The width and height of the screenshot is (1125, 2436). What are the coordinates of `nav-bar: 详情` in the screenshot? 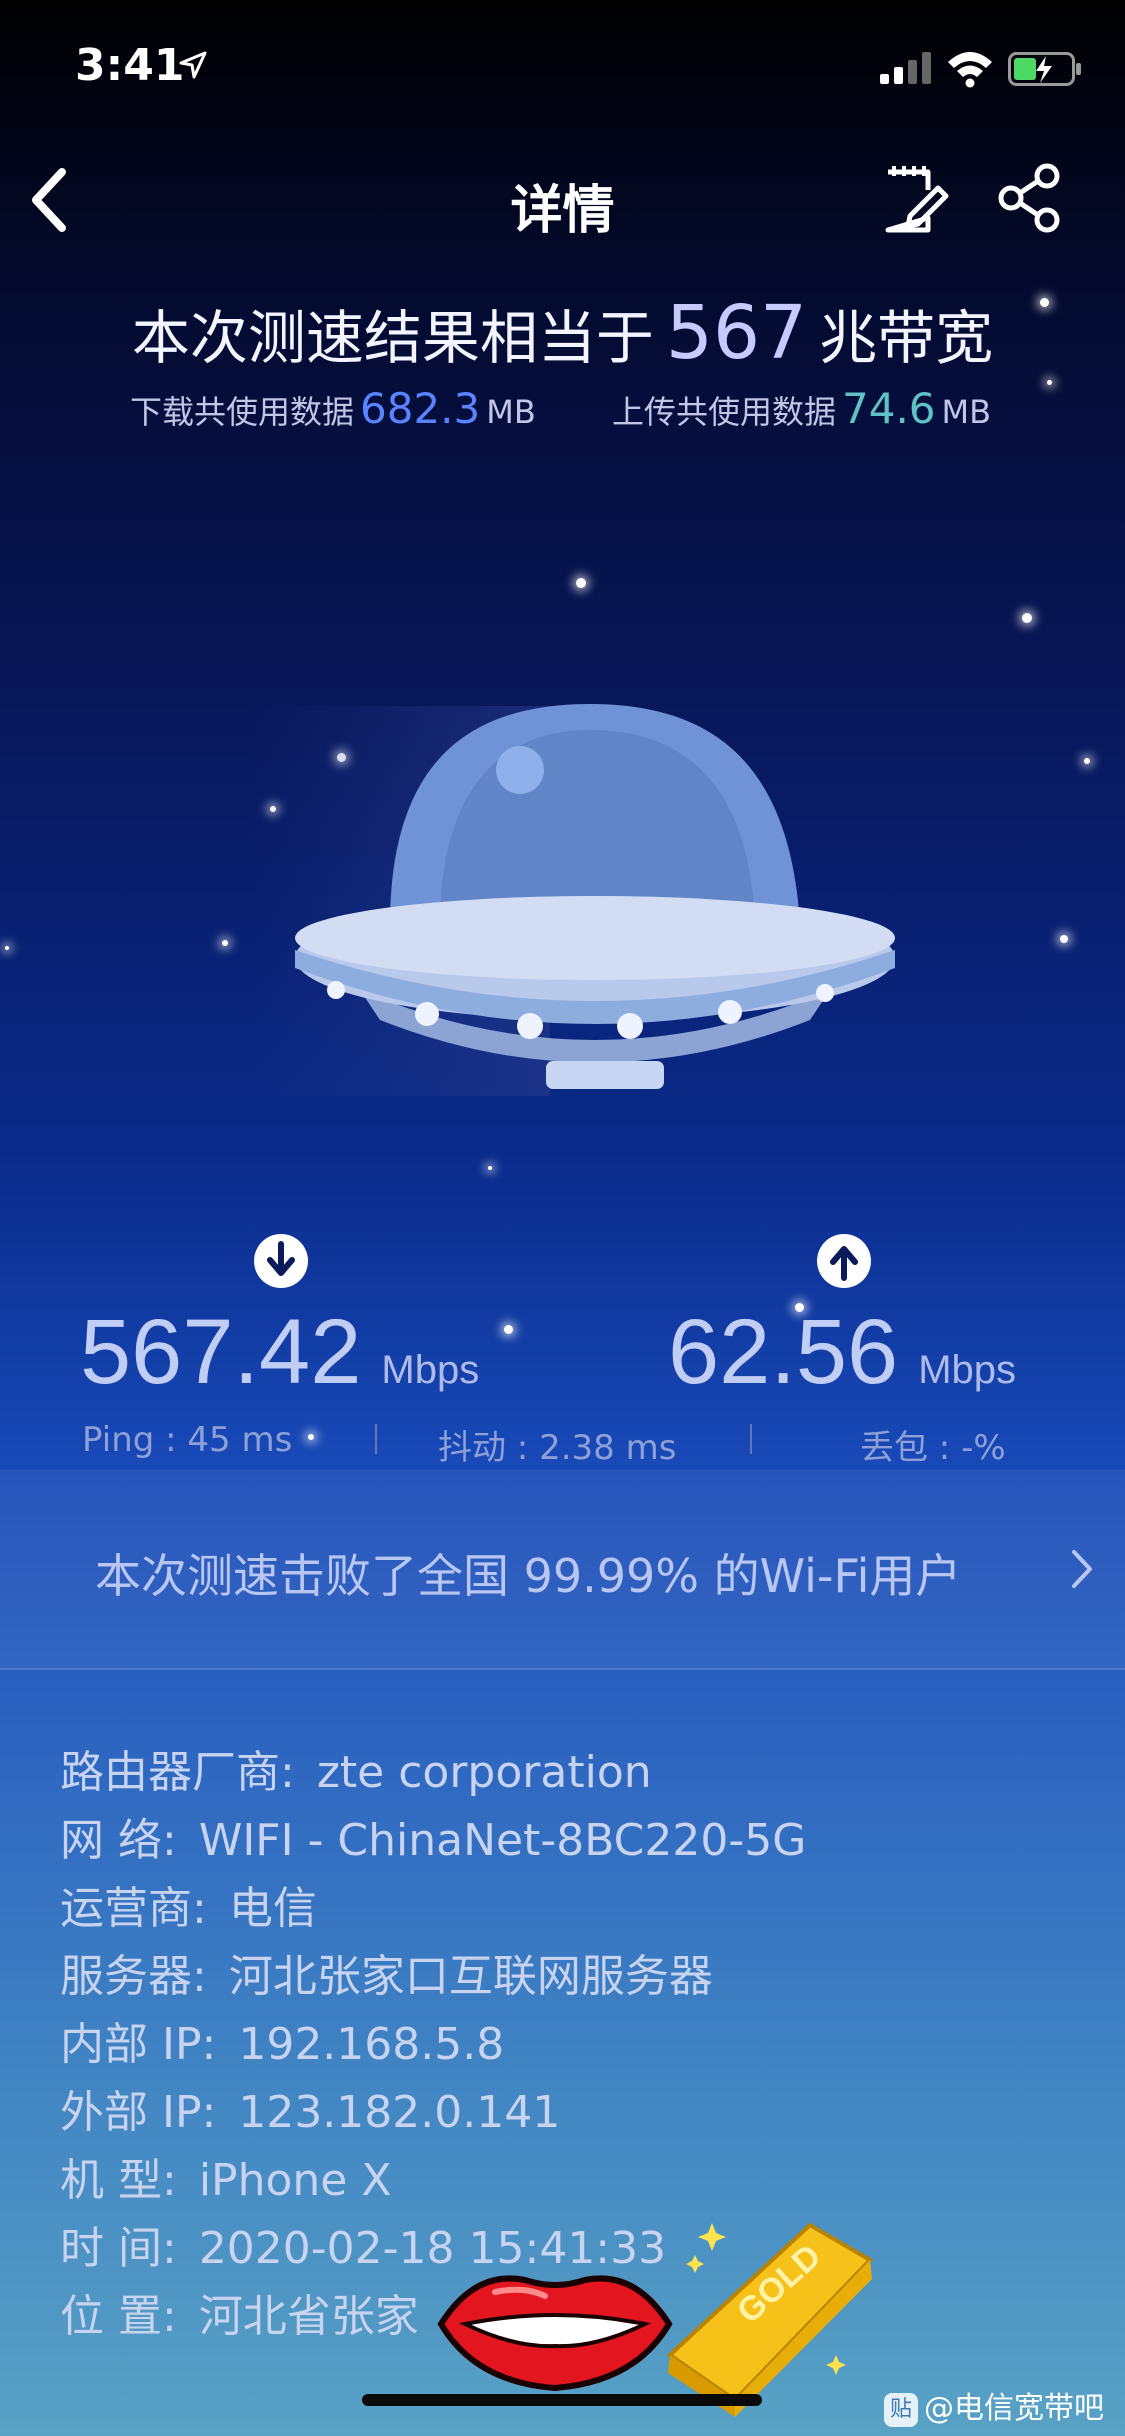 It's located at (562, 200).